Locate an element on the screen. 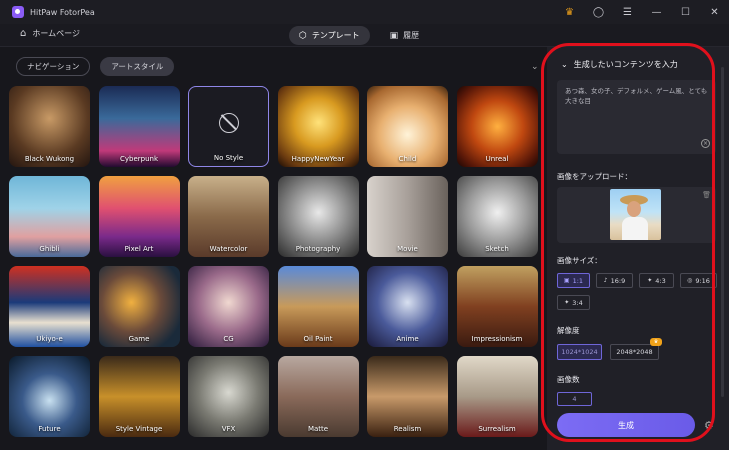 This screenshot has width=729, height=450. resolution-2048: 2048*2048 ♛ is located at coordinates (636, 349).